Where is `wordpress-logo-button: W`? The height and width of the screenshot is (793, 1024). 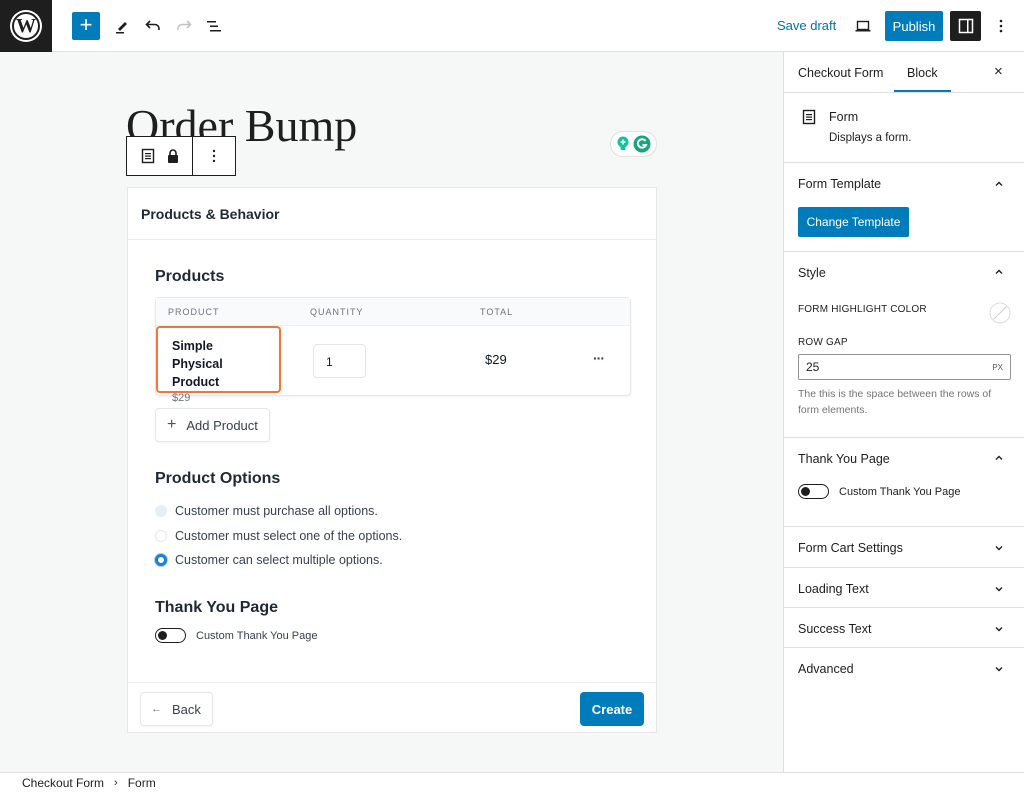
wordpress-logo-button: W is located at coordinates (26, 26).